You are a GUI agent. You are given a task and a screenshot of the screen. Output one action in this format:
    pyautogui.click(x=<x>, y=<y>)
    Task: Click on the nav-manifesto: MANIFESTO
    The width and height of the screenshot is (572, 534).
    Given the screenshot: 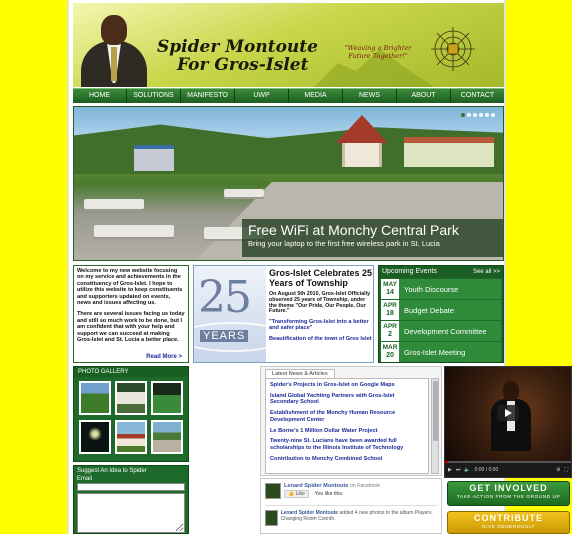 What is the action you would take?
    pyautogui.click(x=208, y=96)
    